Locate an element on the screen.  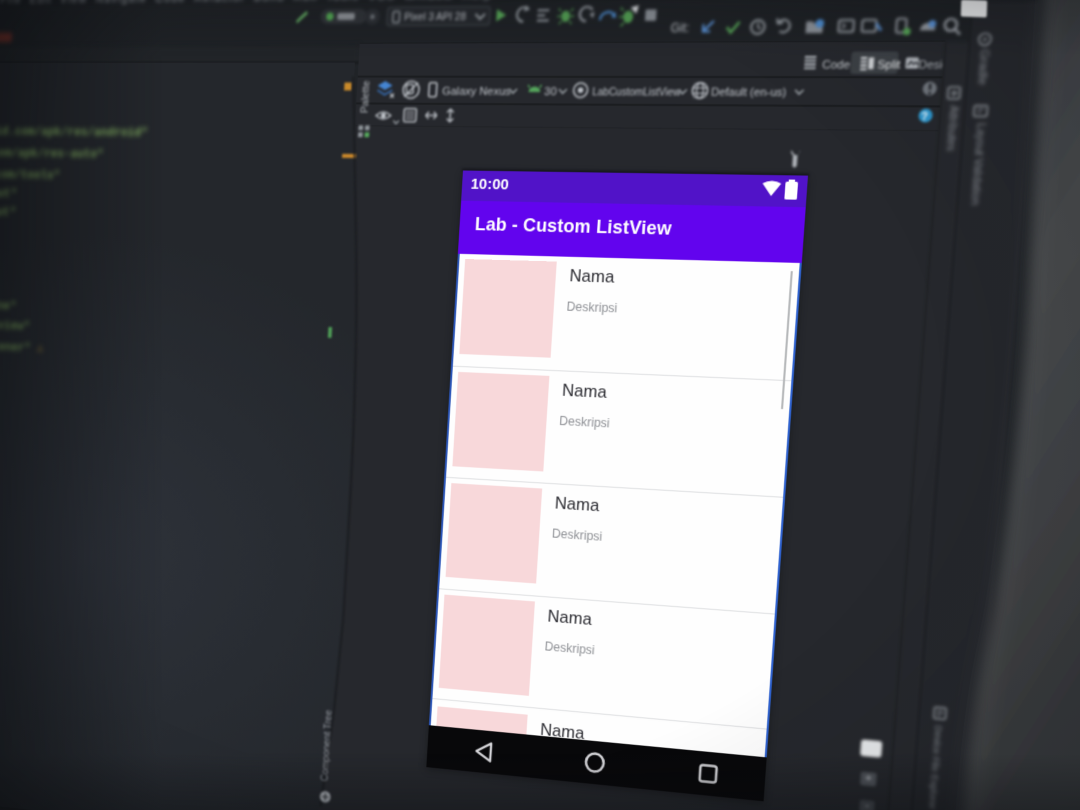
svg-text: Code is located at coordinates (836, 65).